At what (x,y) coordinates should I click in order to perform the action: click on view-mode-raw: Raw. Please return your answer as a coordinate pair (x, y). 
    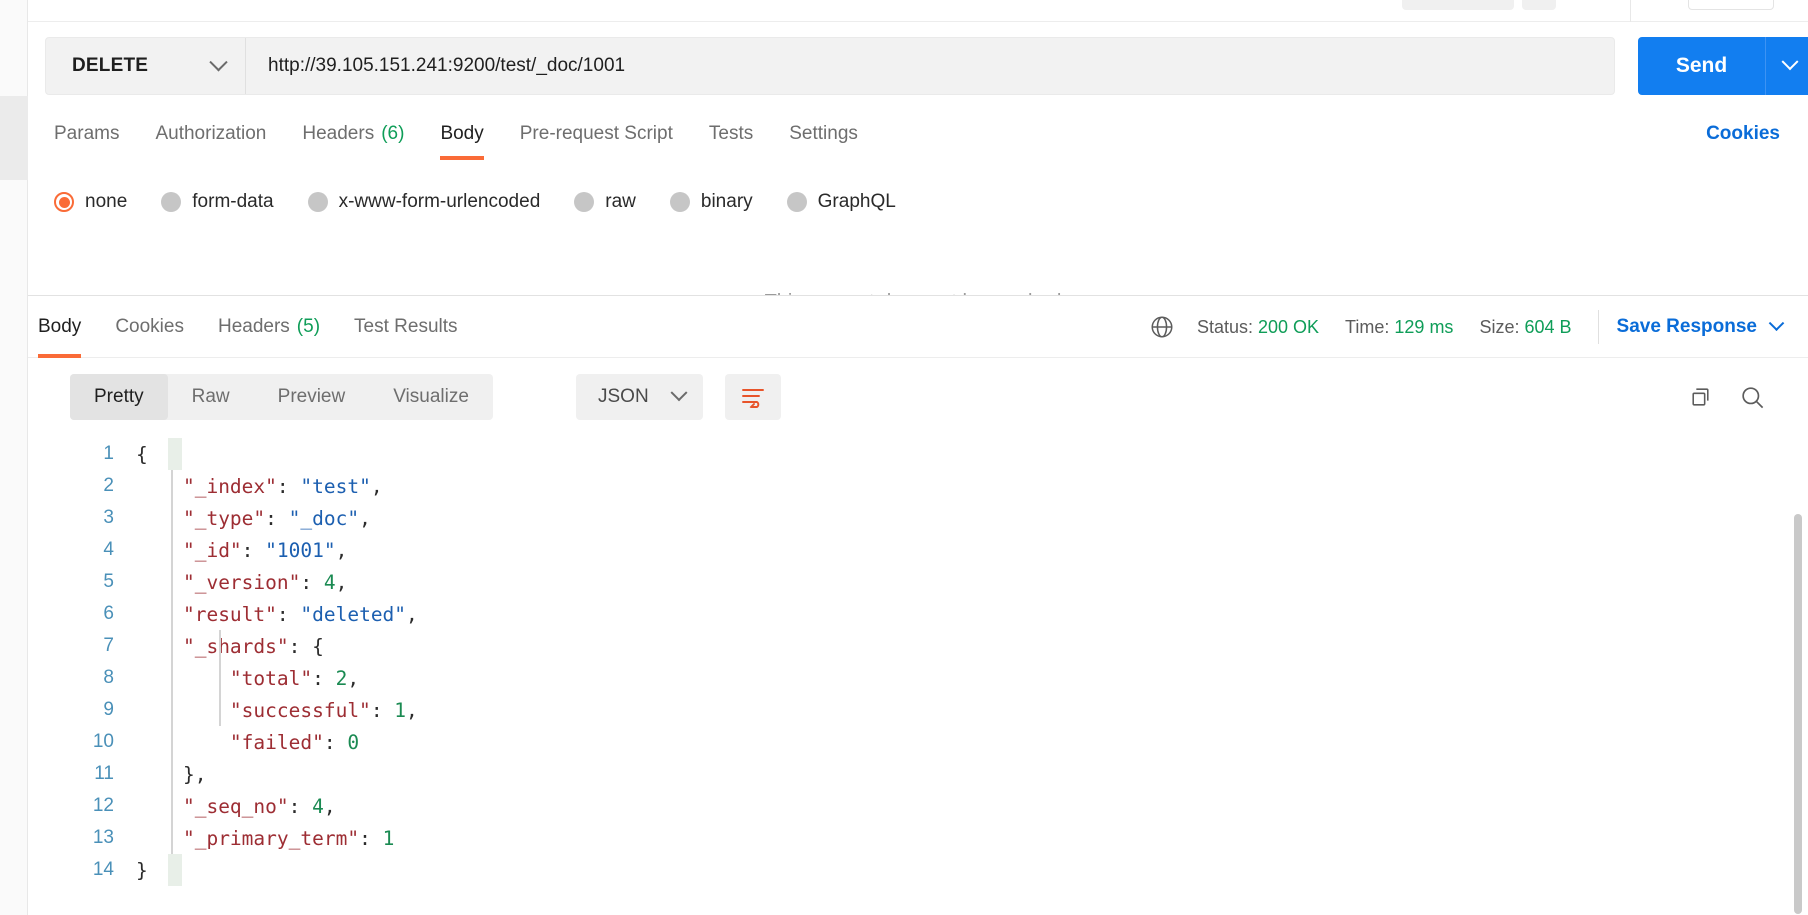
    Looking at the image, I should click on (211, 397).